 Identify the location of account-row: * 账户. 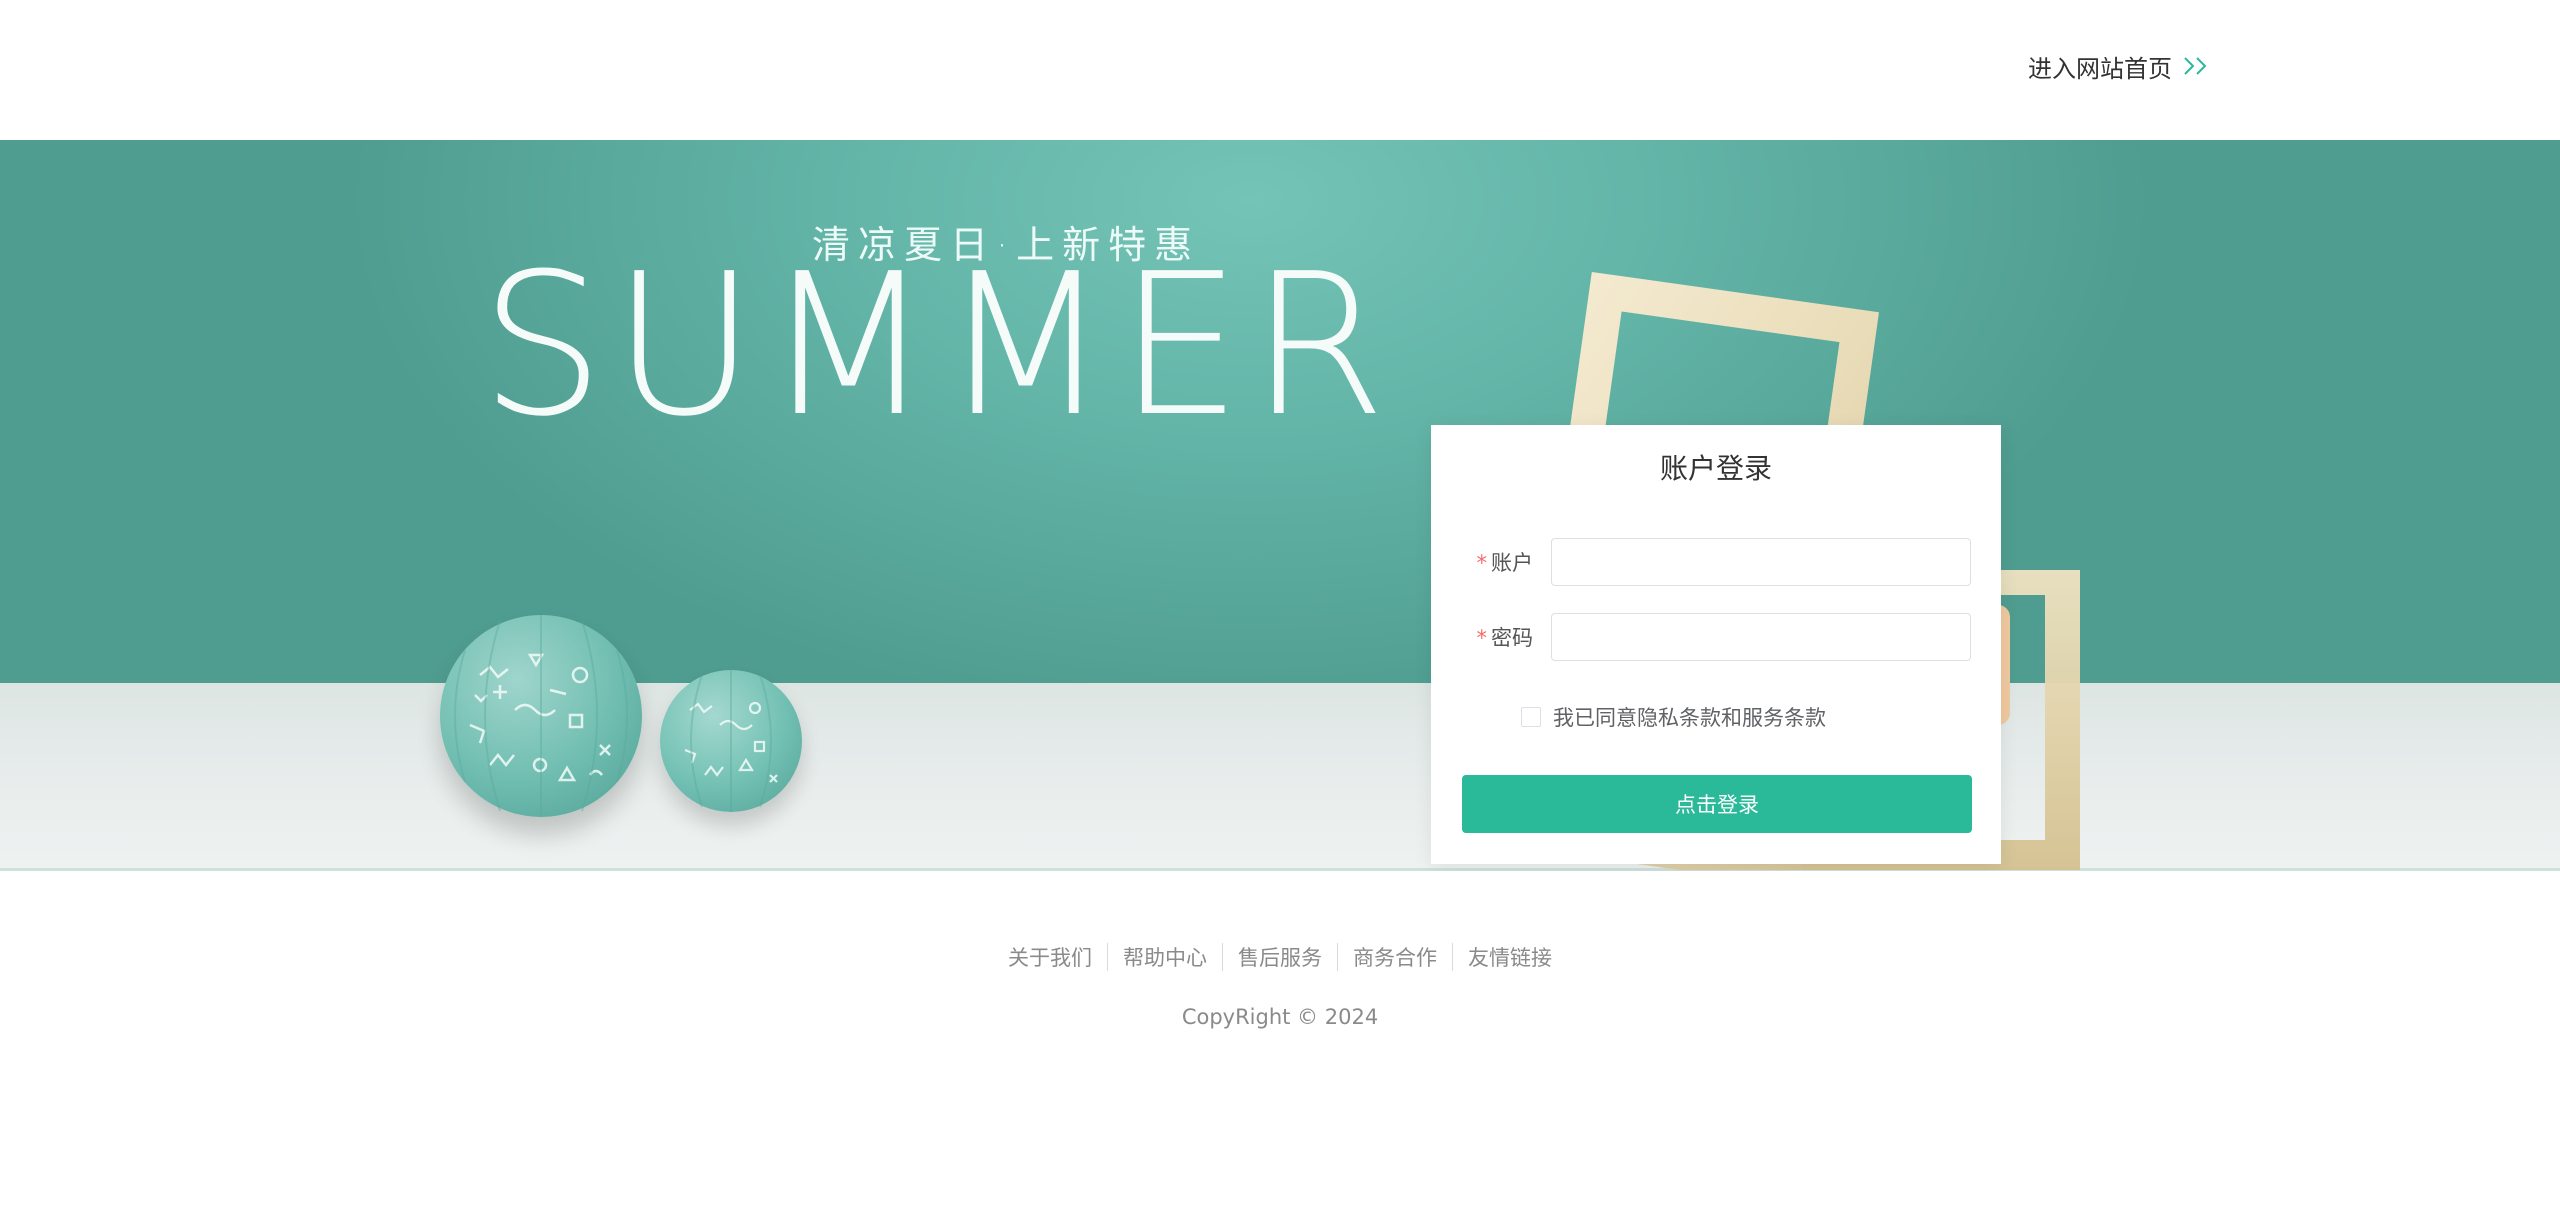
(1721, 562).